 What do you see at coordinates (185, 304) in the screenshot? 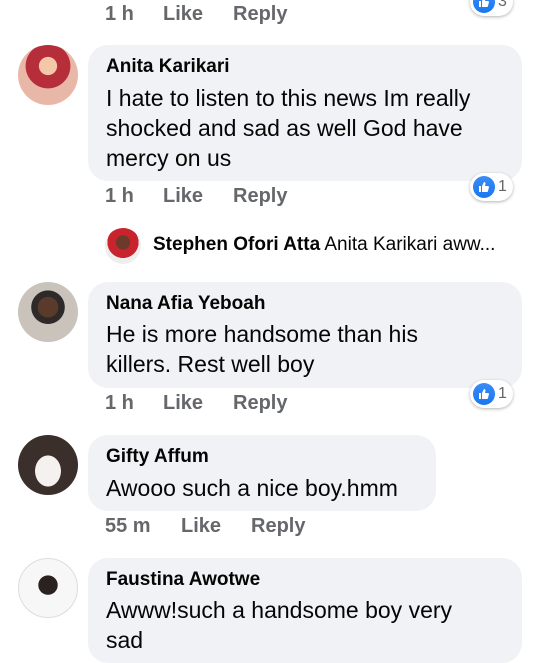
I see `comment-author: Nana Afia Yeboah` at bounding box center [185, 304].